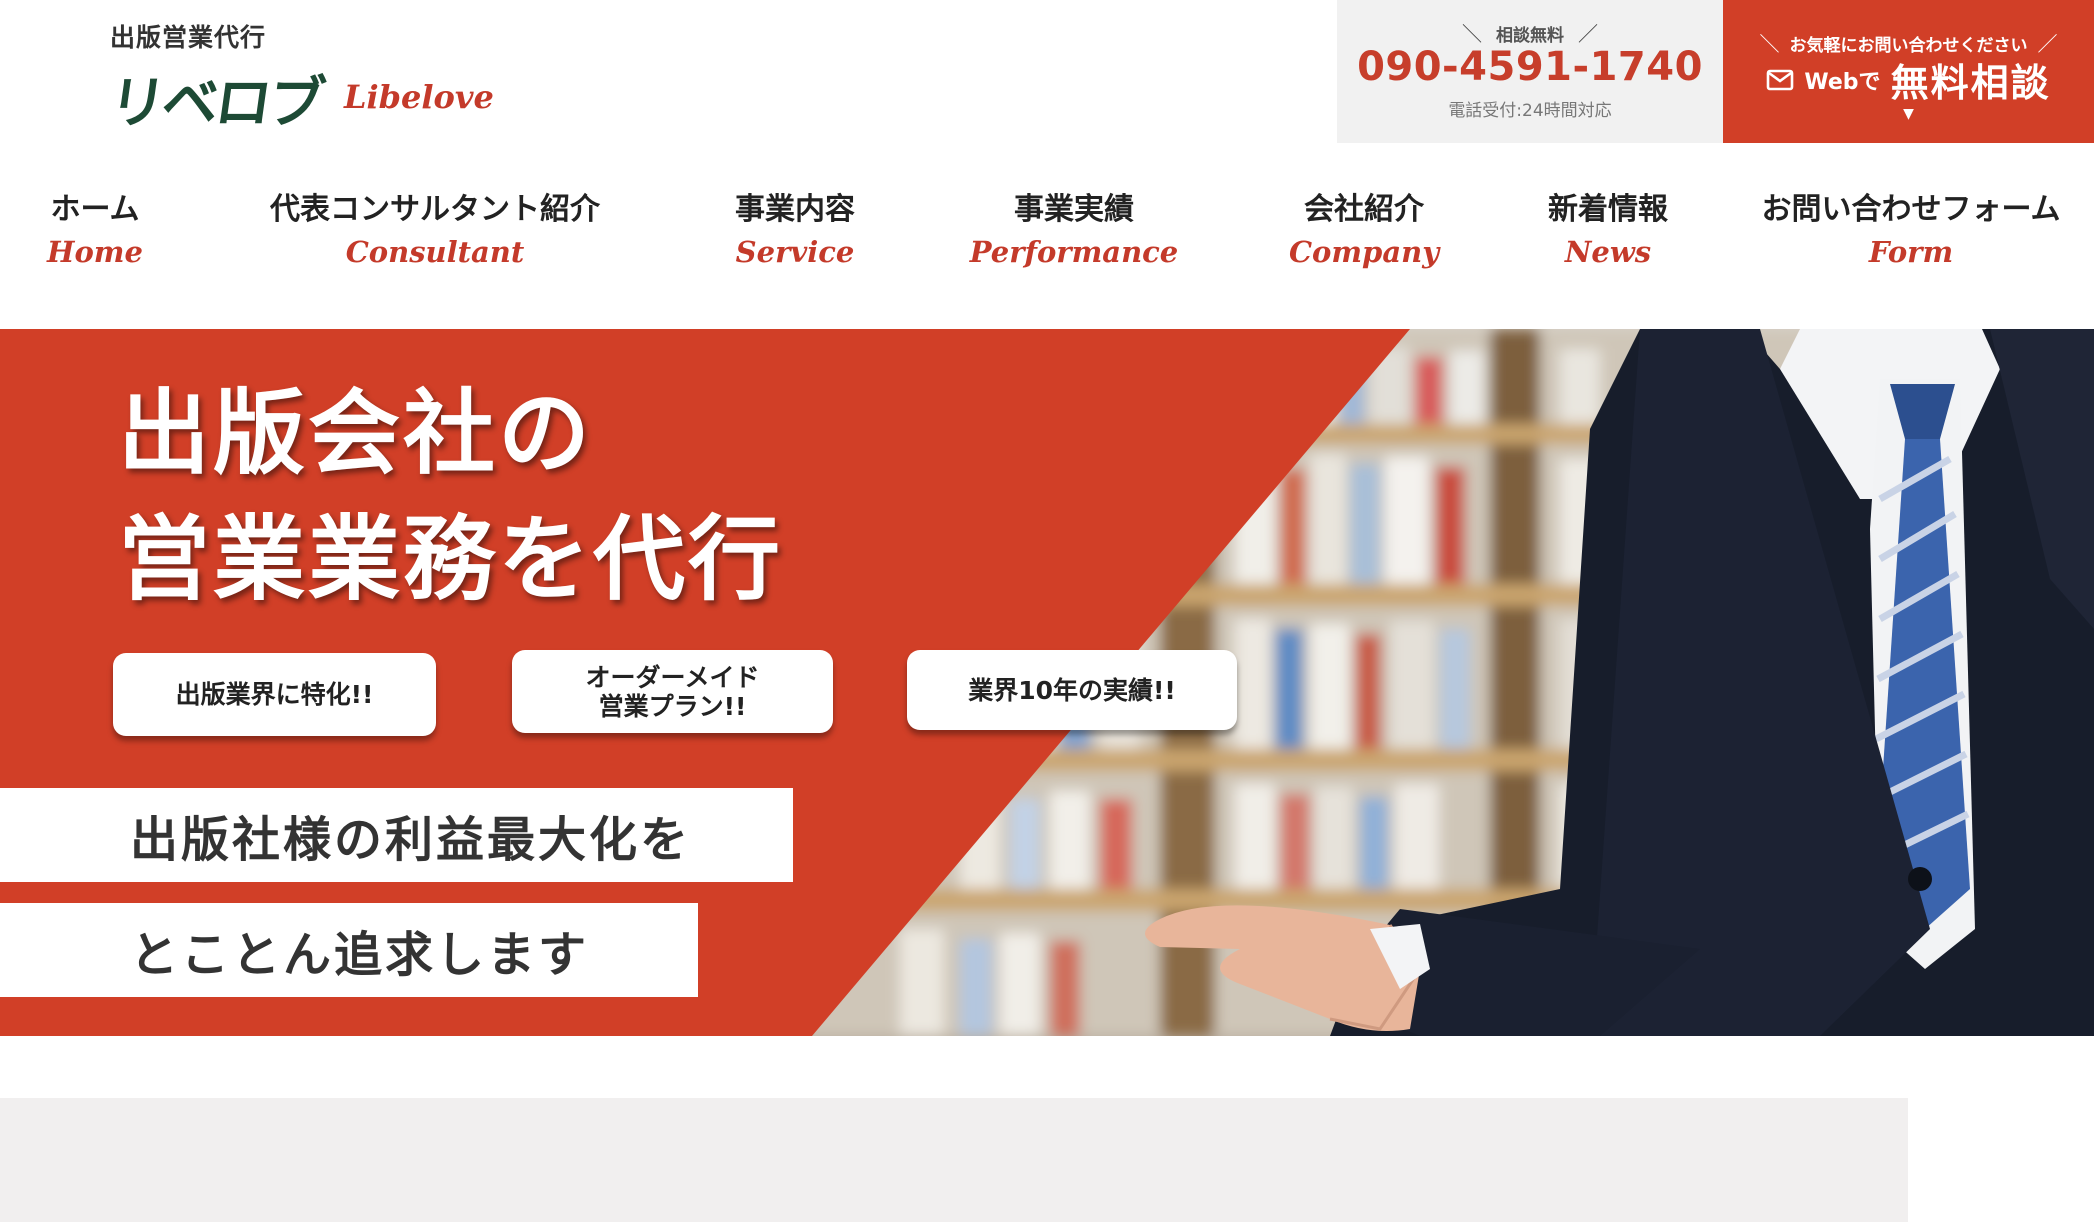 The height and width of the screenshot is (1222, 2094). Describe the element at coordinates (672, 706) in the screenshot. I see `feature-badge-label: 営業プラン!!` at that location.